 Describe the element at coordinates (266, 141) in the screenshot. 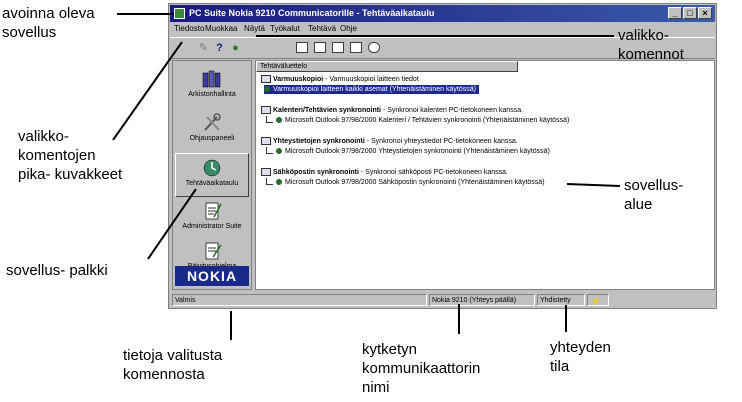

I see `contacts-sync-icon` at that location.